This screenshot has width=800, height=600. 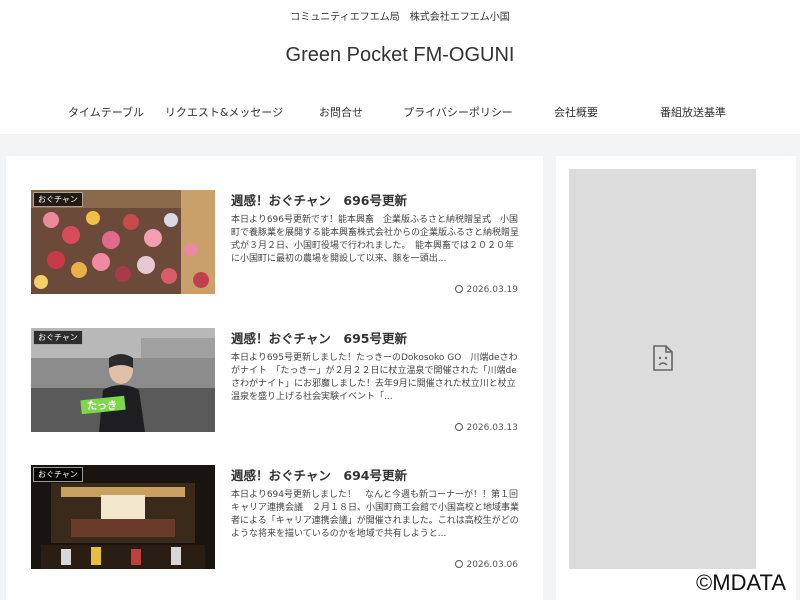 I want to click on site-tagline: コミュニティエフエム局 株式会社エフエム小国, so click(x=400, y=17).